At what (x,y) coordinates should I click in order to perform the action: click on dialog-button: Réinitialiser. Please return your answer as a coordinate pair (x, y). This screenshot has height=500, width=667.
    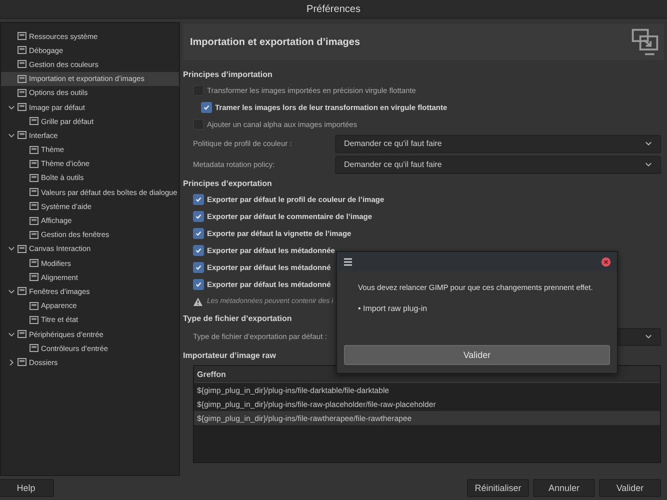
    Looking at the image, I should click on (498, 488).